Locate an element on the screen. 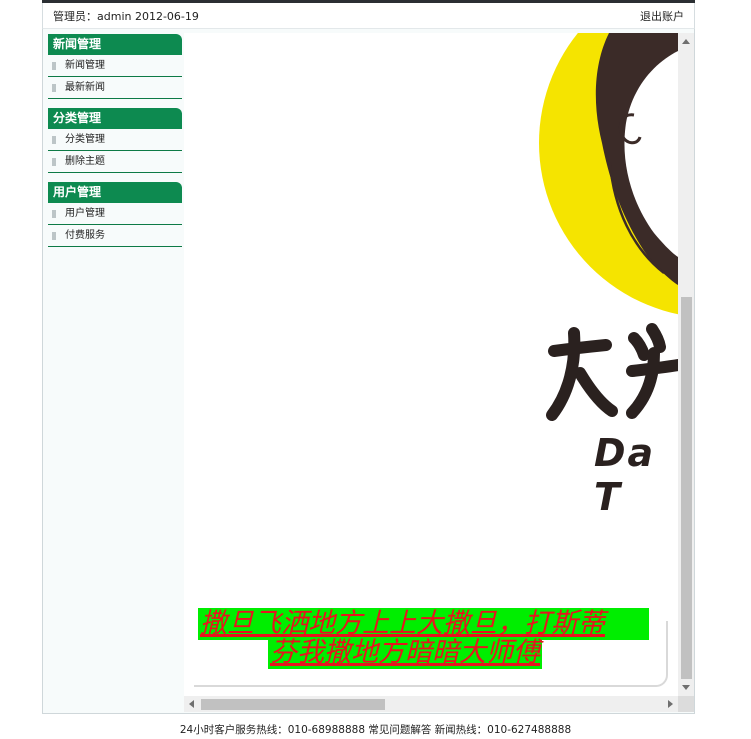 The image size is (751, 739). header-bar: 管理员：admin 2012-06-19 退出账户 is located at coordinates (368, 15).